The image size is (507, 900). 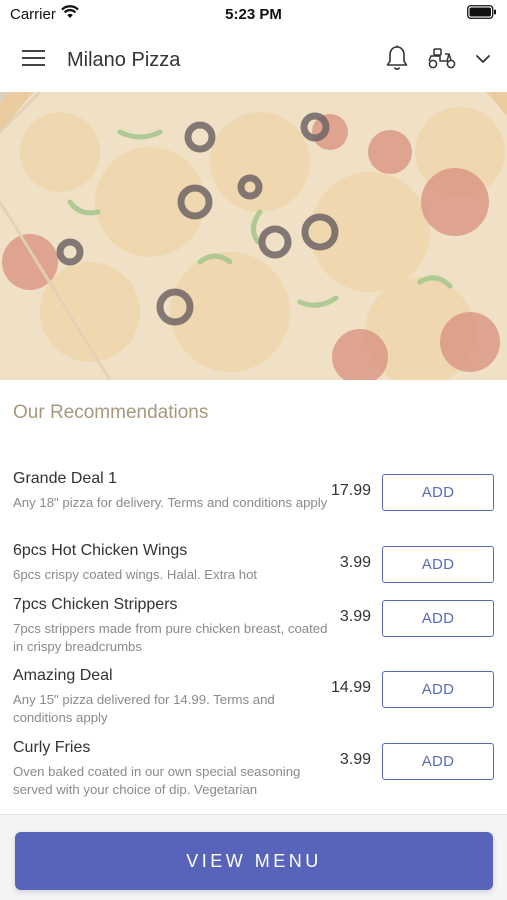 I want to click on app-header: Milano Pizza, so click(x=253, y=60).